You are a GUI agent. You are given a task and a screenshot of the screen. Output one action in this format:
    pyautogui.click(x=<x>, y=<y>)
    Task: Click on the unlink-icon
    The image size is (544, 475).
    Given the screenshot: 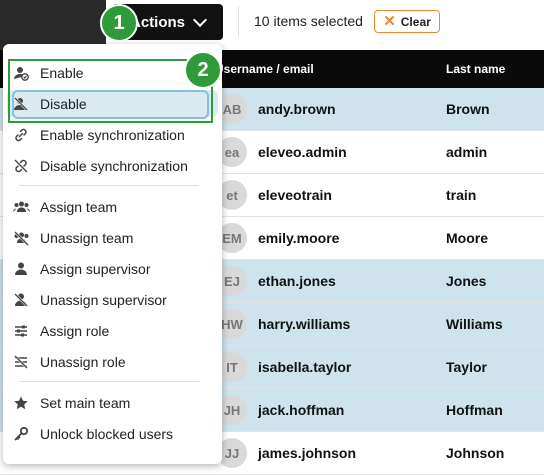 What is the action you would take?
    pyautogui.click(x=21, y=166)
    